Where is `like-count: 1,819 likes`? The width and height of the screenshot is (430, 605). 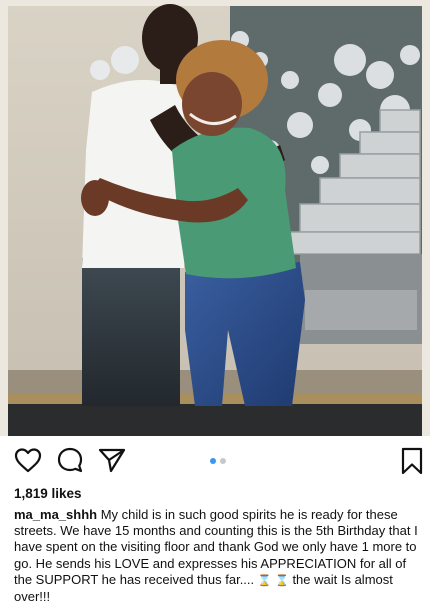
like-count: 1,819 likes is located at coordinates (48, 493).